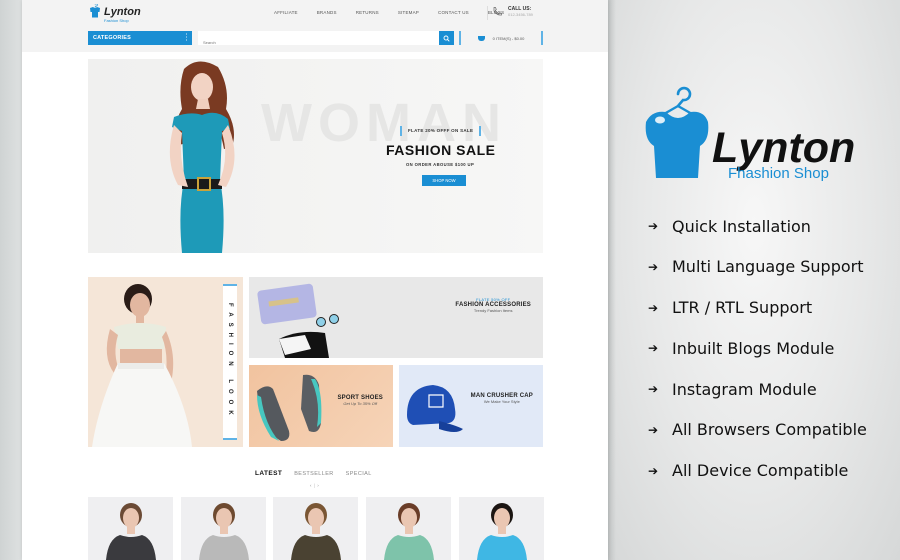 This screenshot has width=900, height=560. What do you see at coordinates (742, 308) in the screenshot?
I see `feature-label: LTR / RTL Support` at bounding box center [742, 308].